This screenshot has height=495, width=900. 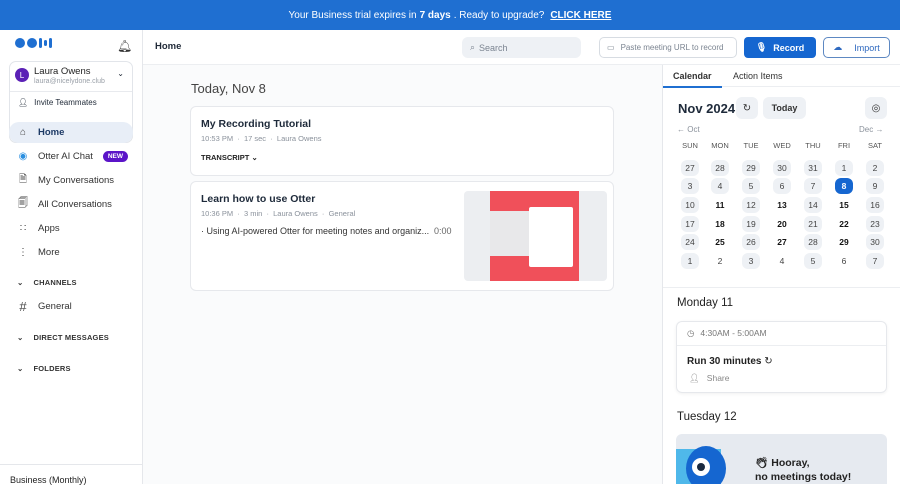 I want to click on apps-icon: ∷, so click(x=23, y=228).